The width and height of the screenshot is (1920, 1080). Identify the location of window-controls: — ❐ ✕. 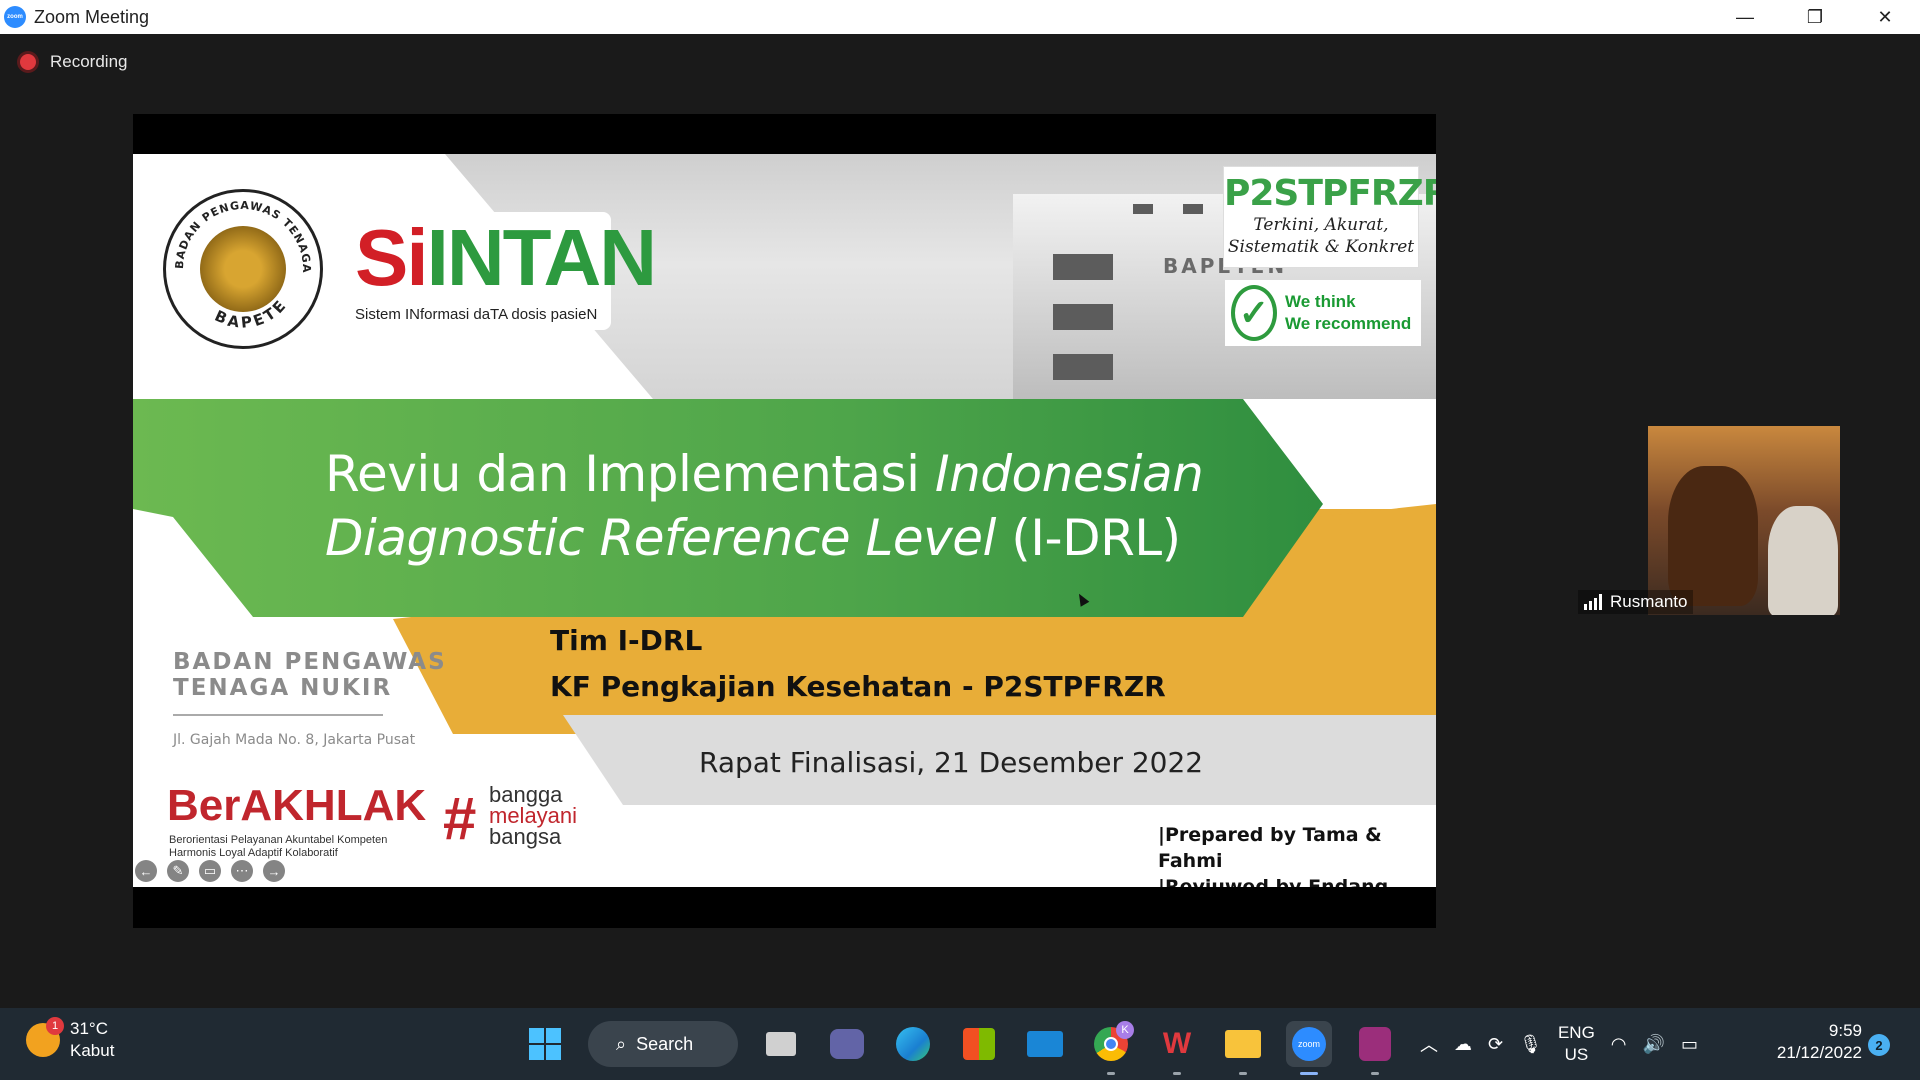
(1815, 17).